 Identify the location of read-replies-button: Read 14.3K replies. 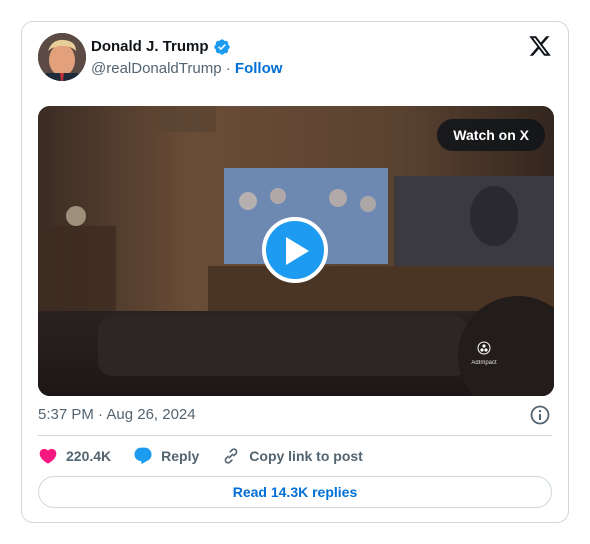
(295, 492).